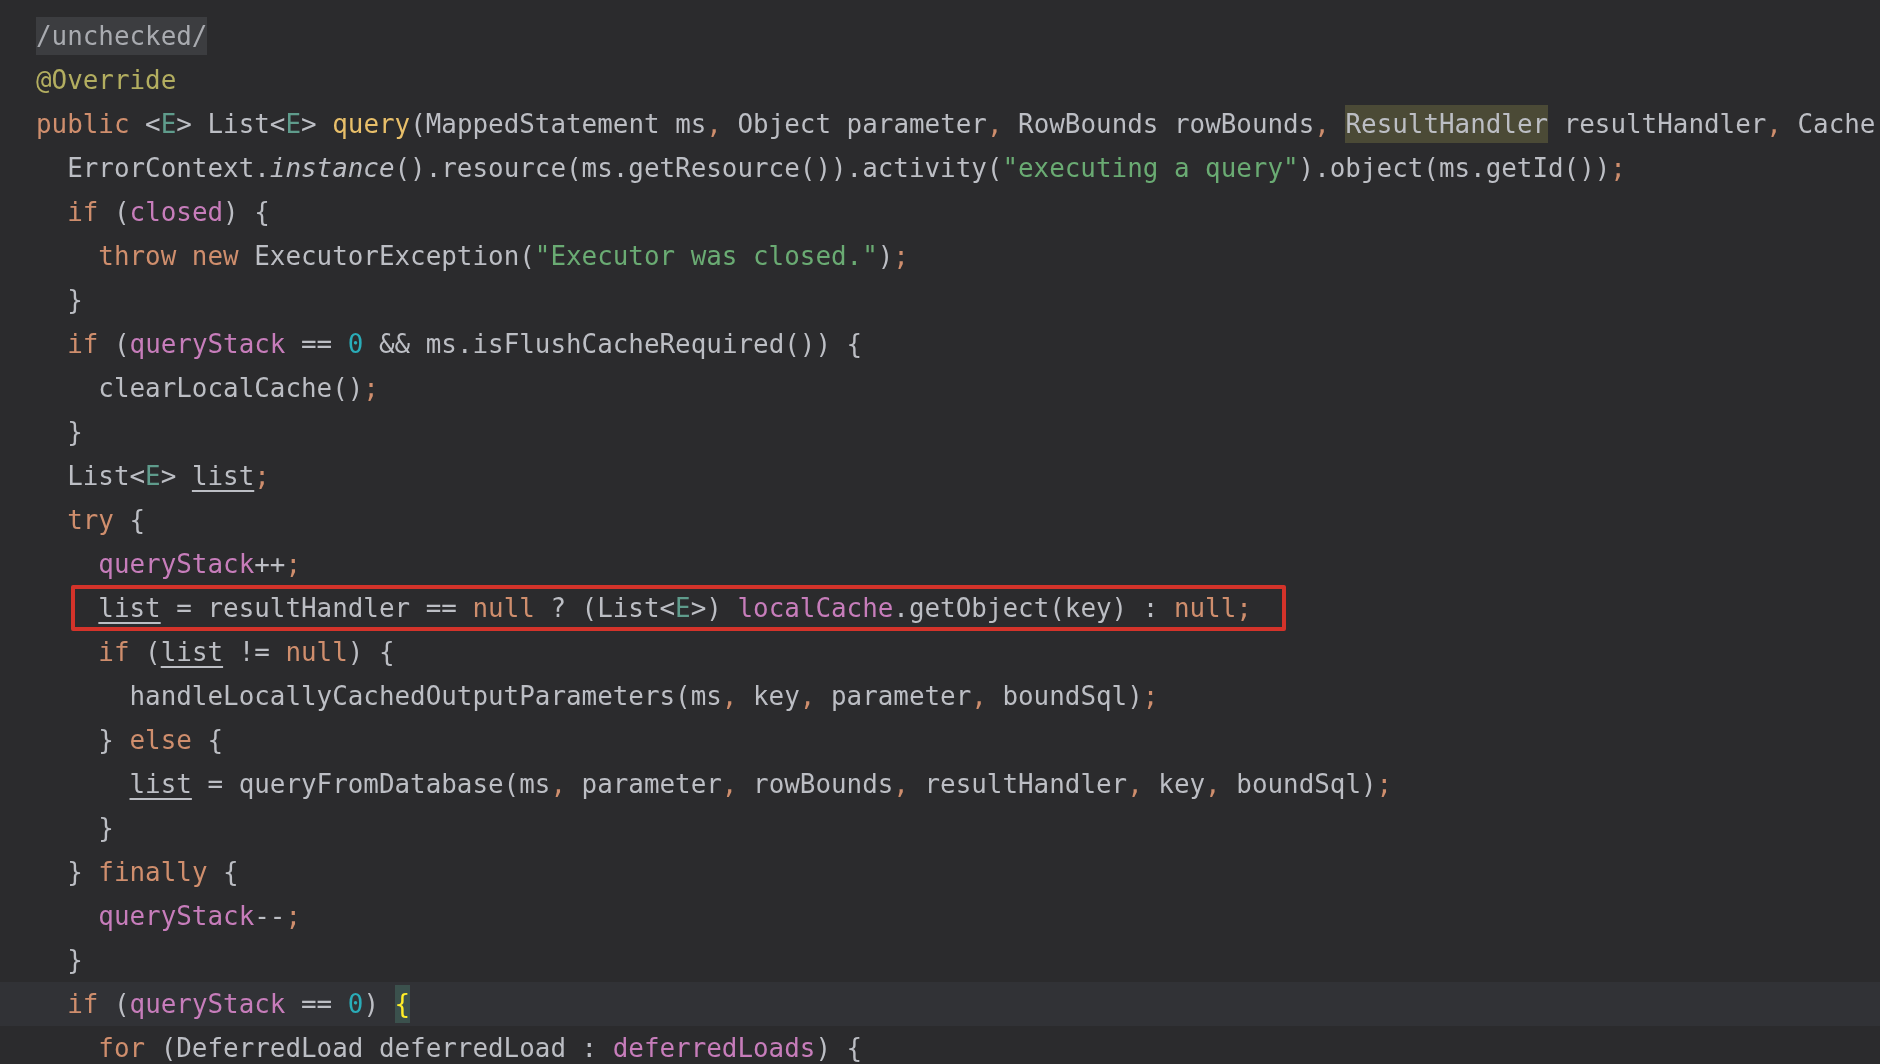 This screenshot has width=1880, height=1064. What do you see at coordinates (168, 476) in the screenshot?
I see `code-line: List<E> list;` at bounding box center [168, 476].